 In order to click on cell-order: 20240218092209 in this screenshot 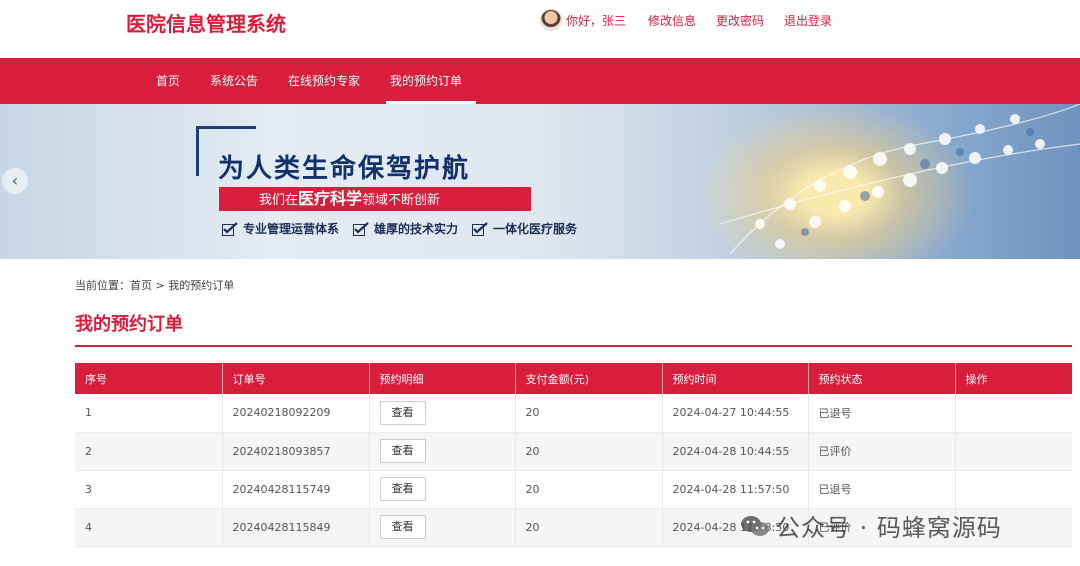, I will do `click(296, 413)`.